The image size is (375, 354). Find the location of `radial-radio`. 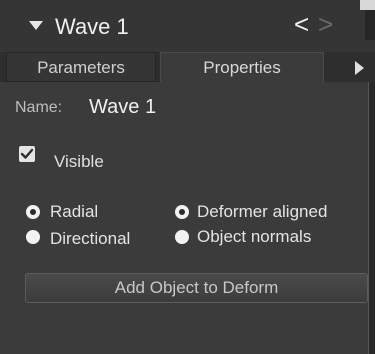

radial-radio is located at coordinates (33, 212).